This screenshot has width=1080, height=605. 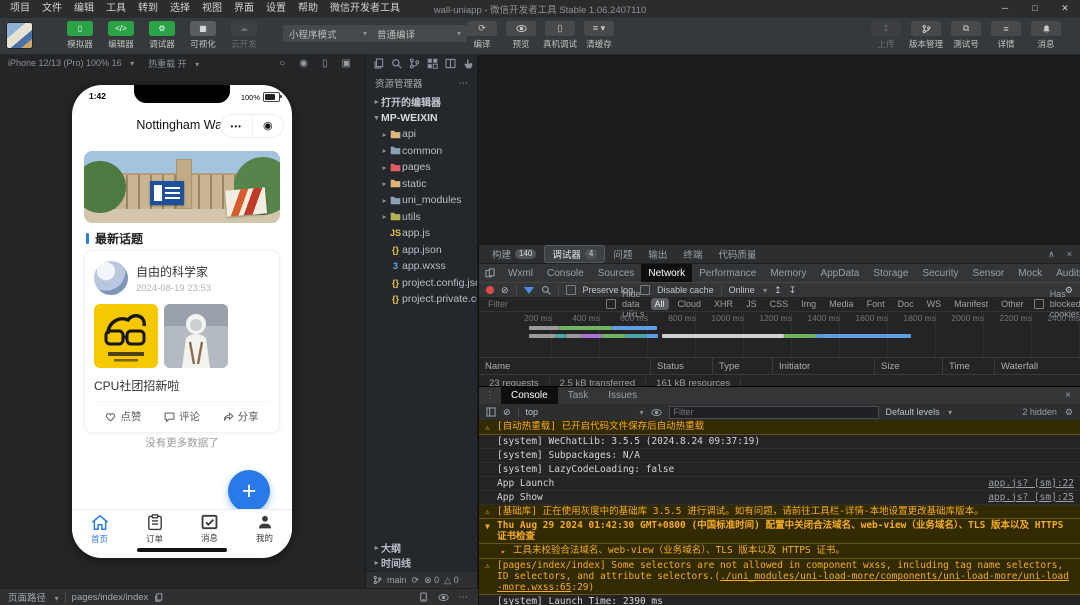 I want to click on menu-item-视图: 视图, so click(x=212, y=9).